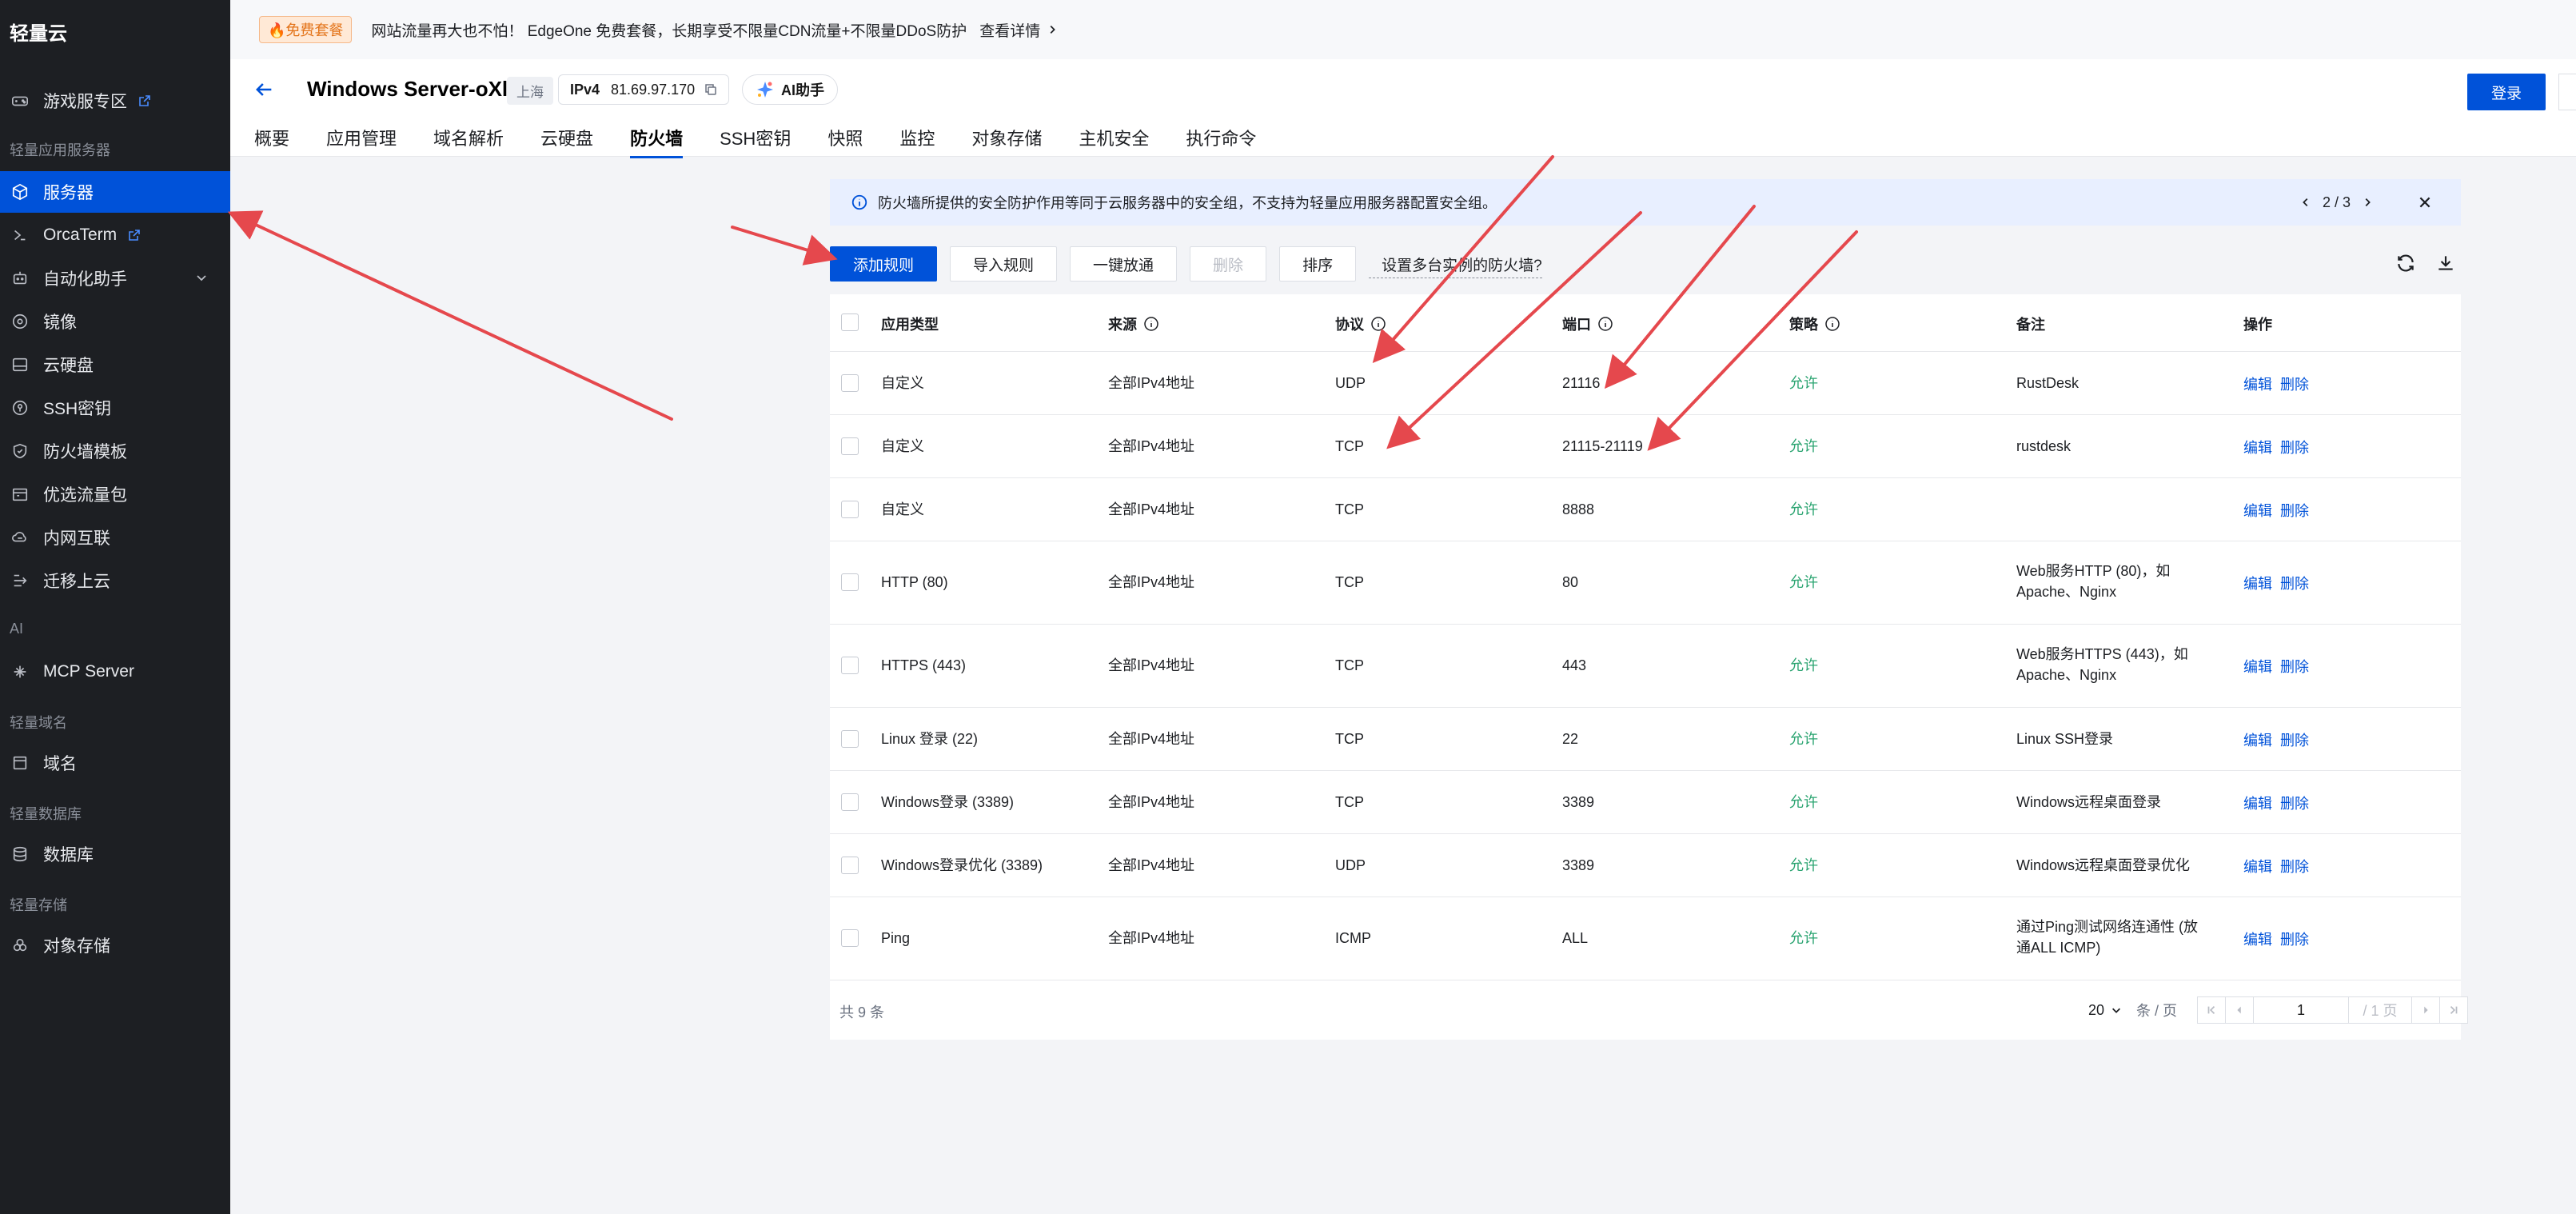  What do you see at coordinates (2445, 263) in the screenshot?
I see `download-icon` at bounding box center [2445, 263].